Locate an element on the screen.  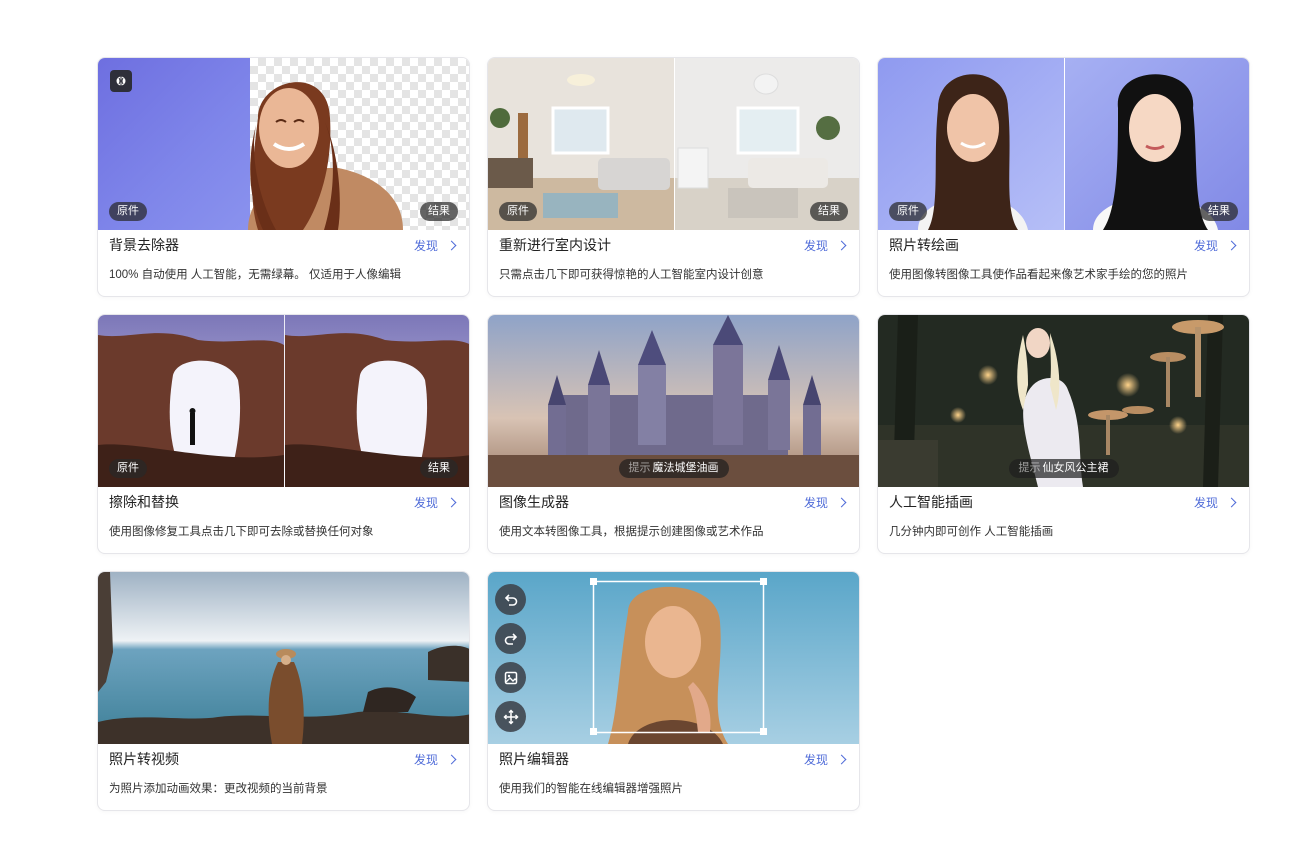
card-title: 照片转绘画 is located at coordinates (924, 245).